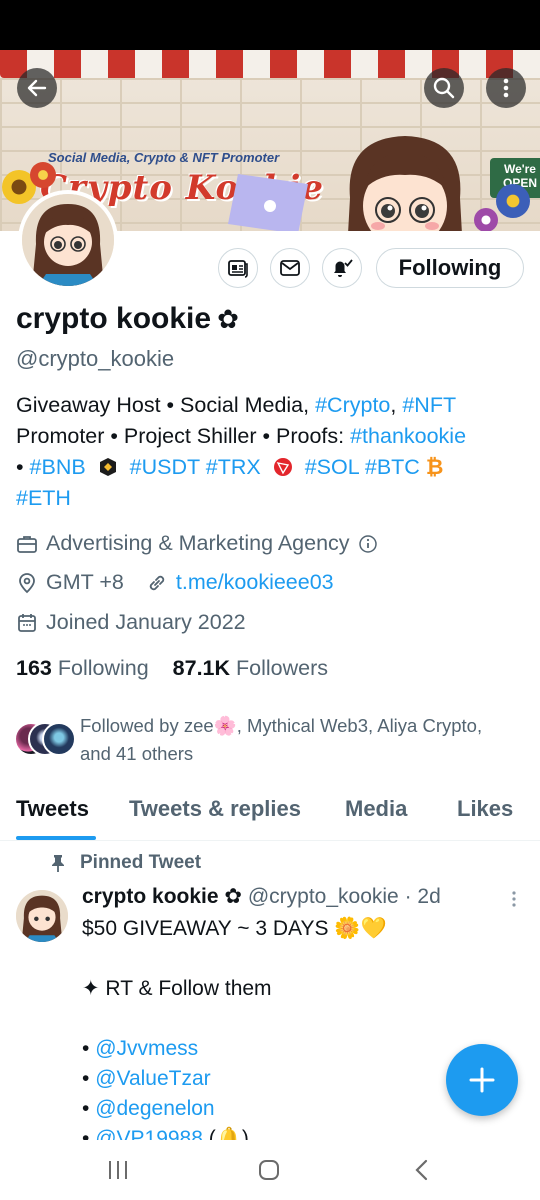  Describe the element at coordinates (58, 467) in the screenshot. I see `hashtag-link: #BNB` at that location.